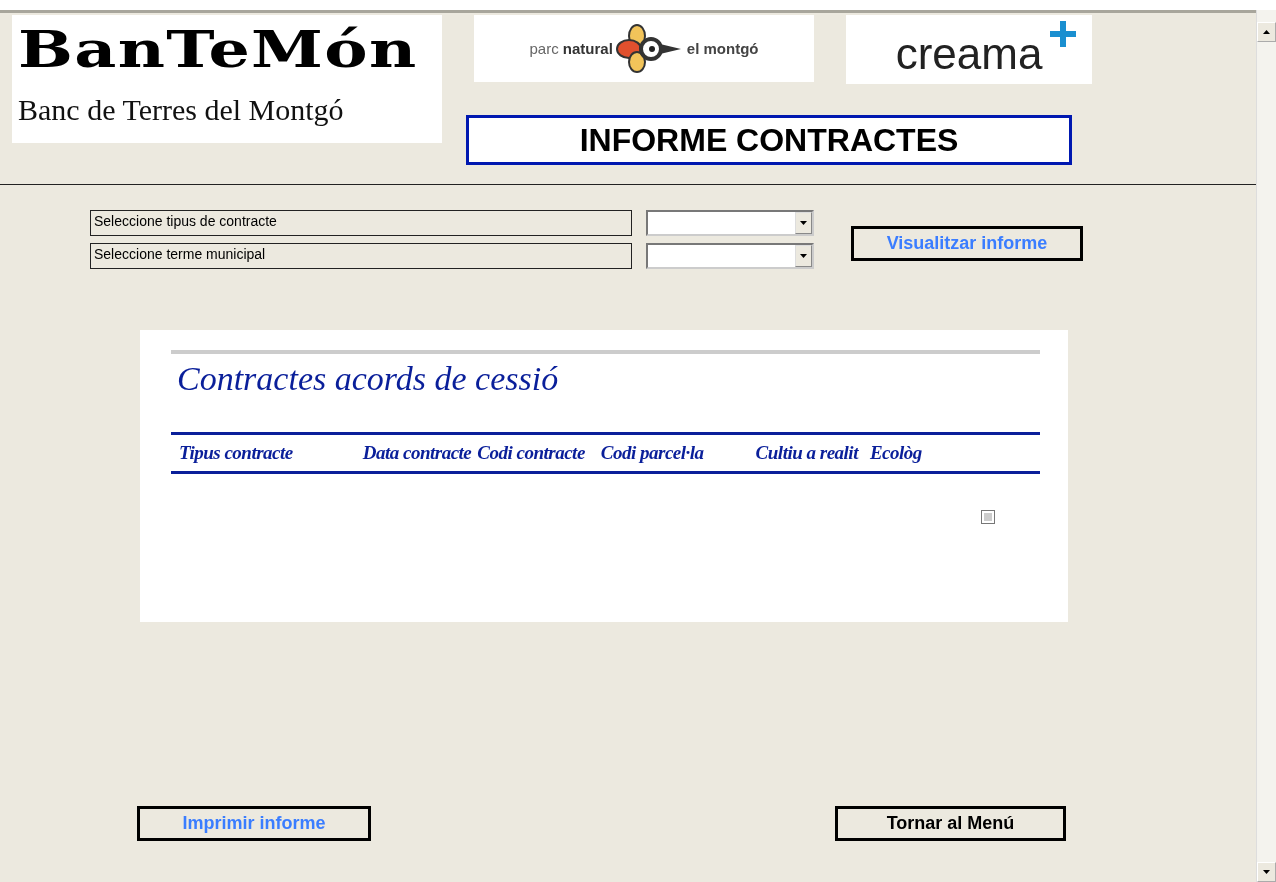 This screenshot has width=1276, height=882. What do you see at coordinates (417, 453) in the screenshot?
I see `column-header: Data contracte` at bounding box center [417, 453].